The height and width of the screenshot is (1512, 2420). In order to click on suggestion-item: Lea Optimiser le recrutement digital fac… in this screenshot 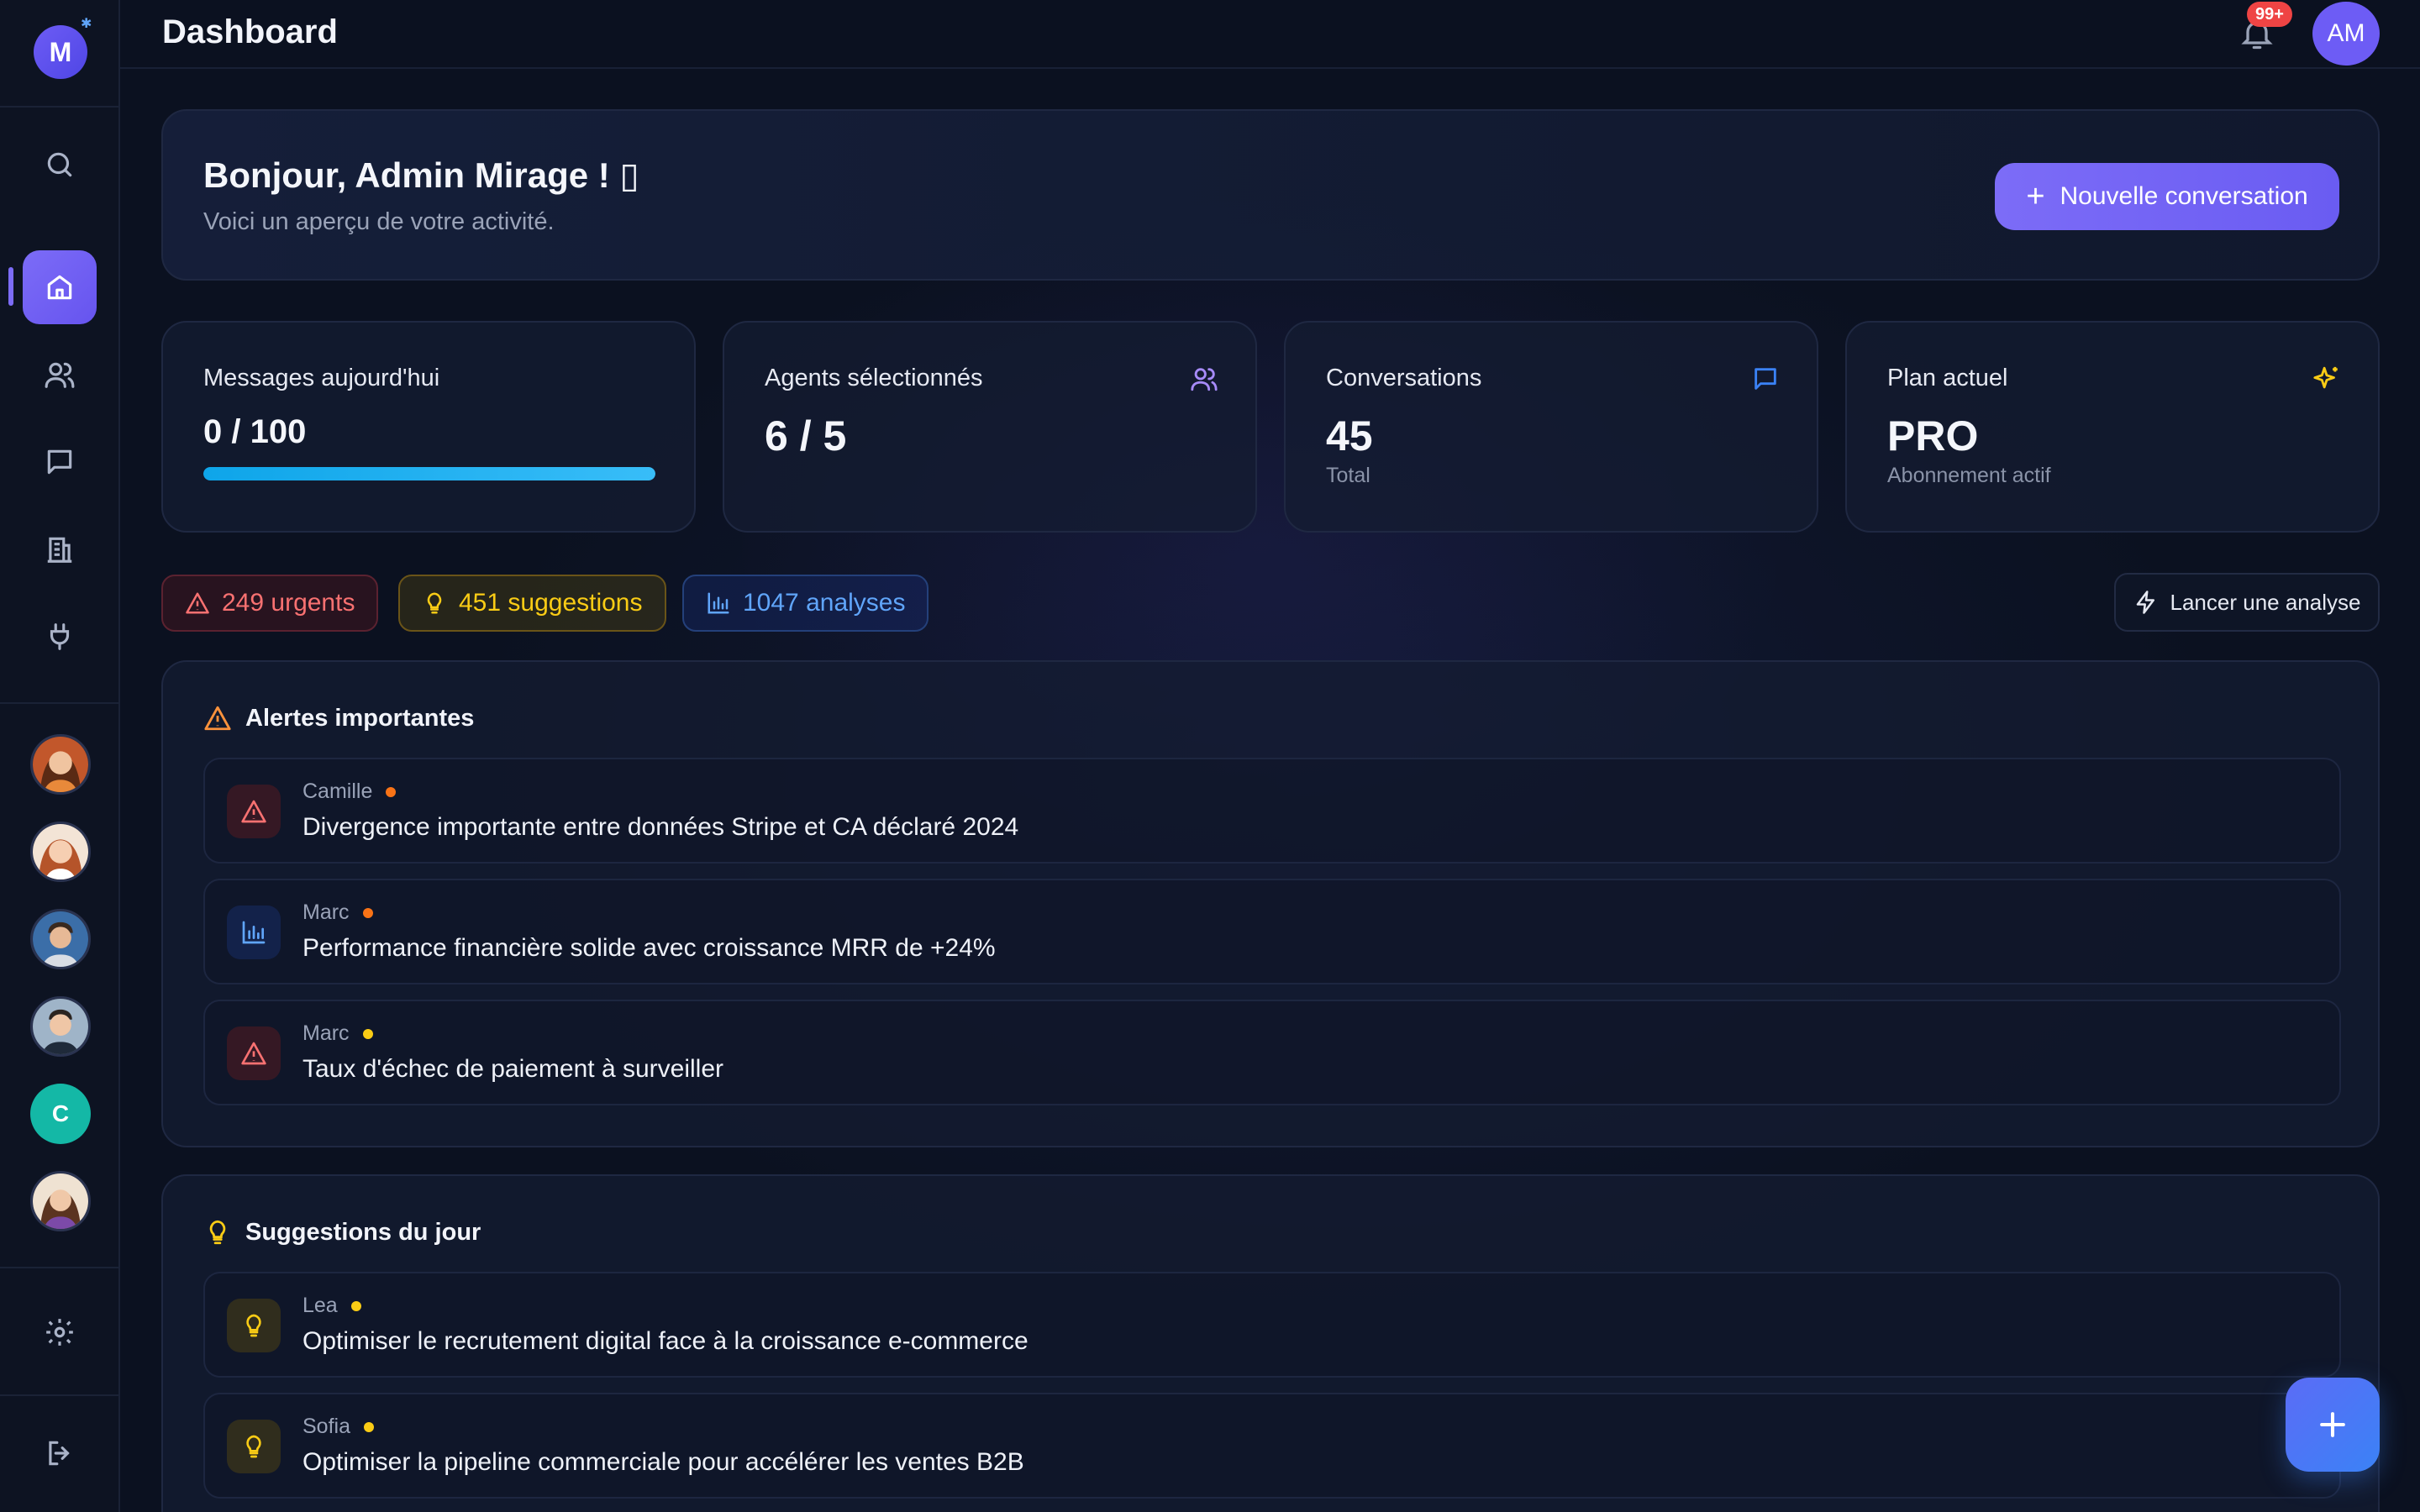, I will do `click(1272, 1325)`.